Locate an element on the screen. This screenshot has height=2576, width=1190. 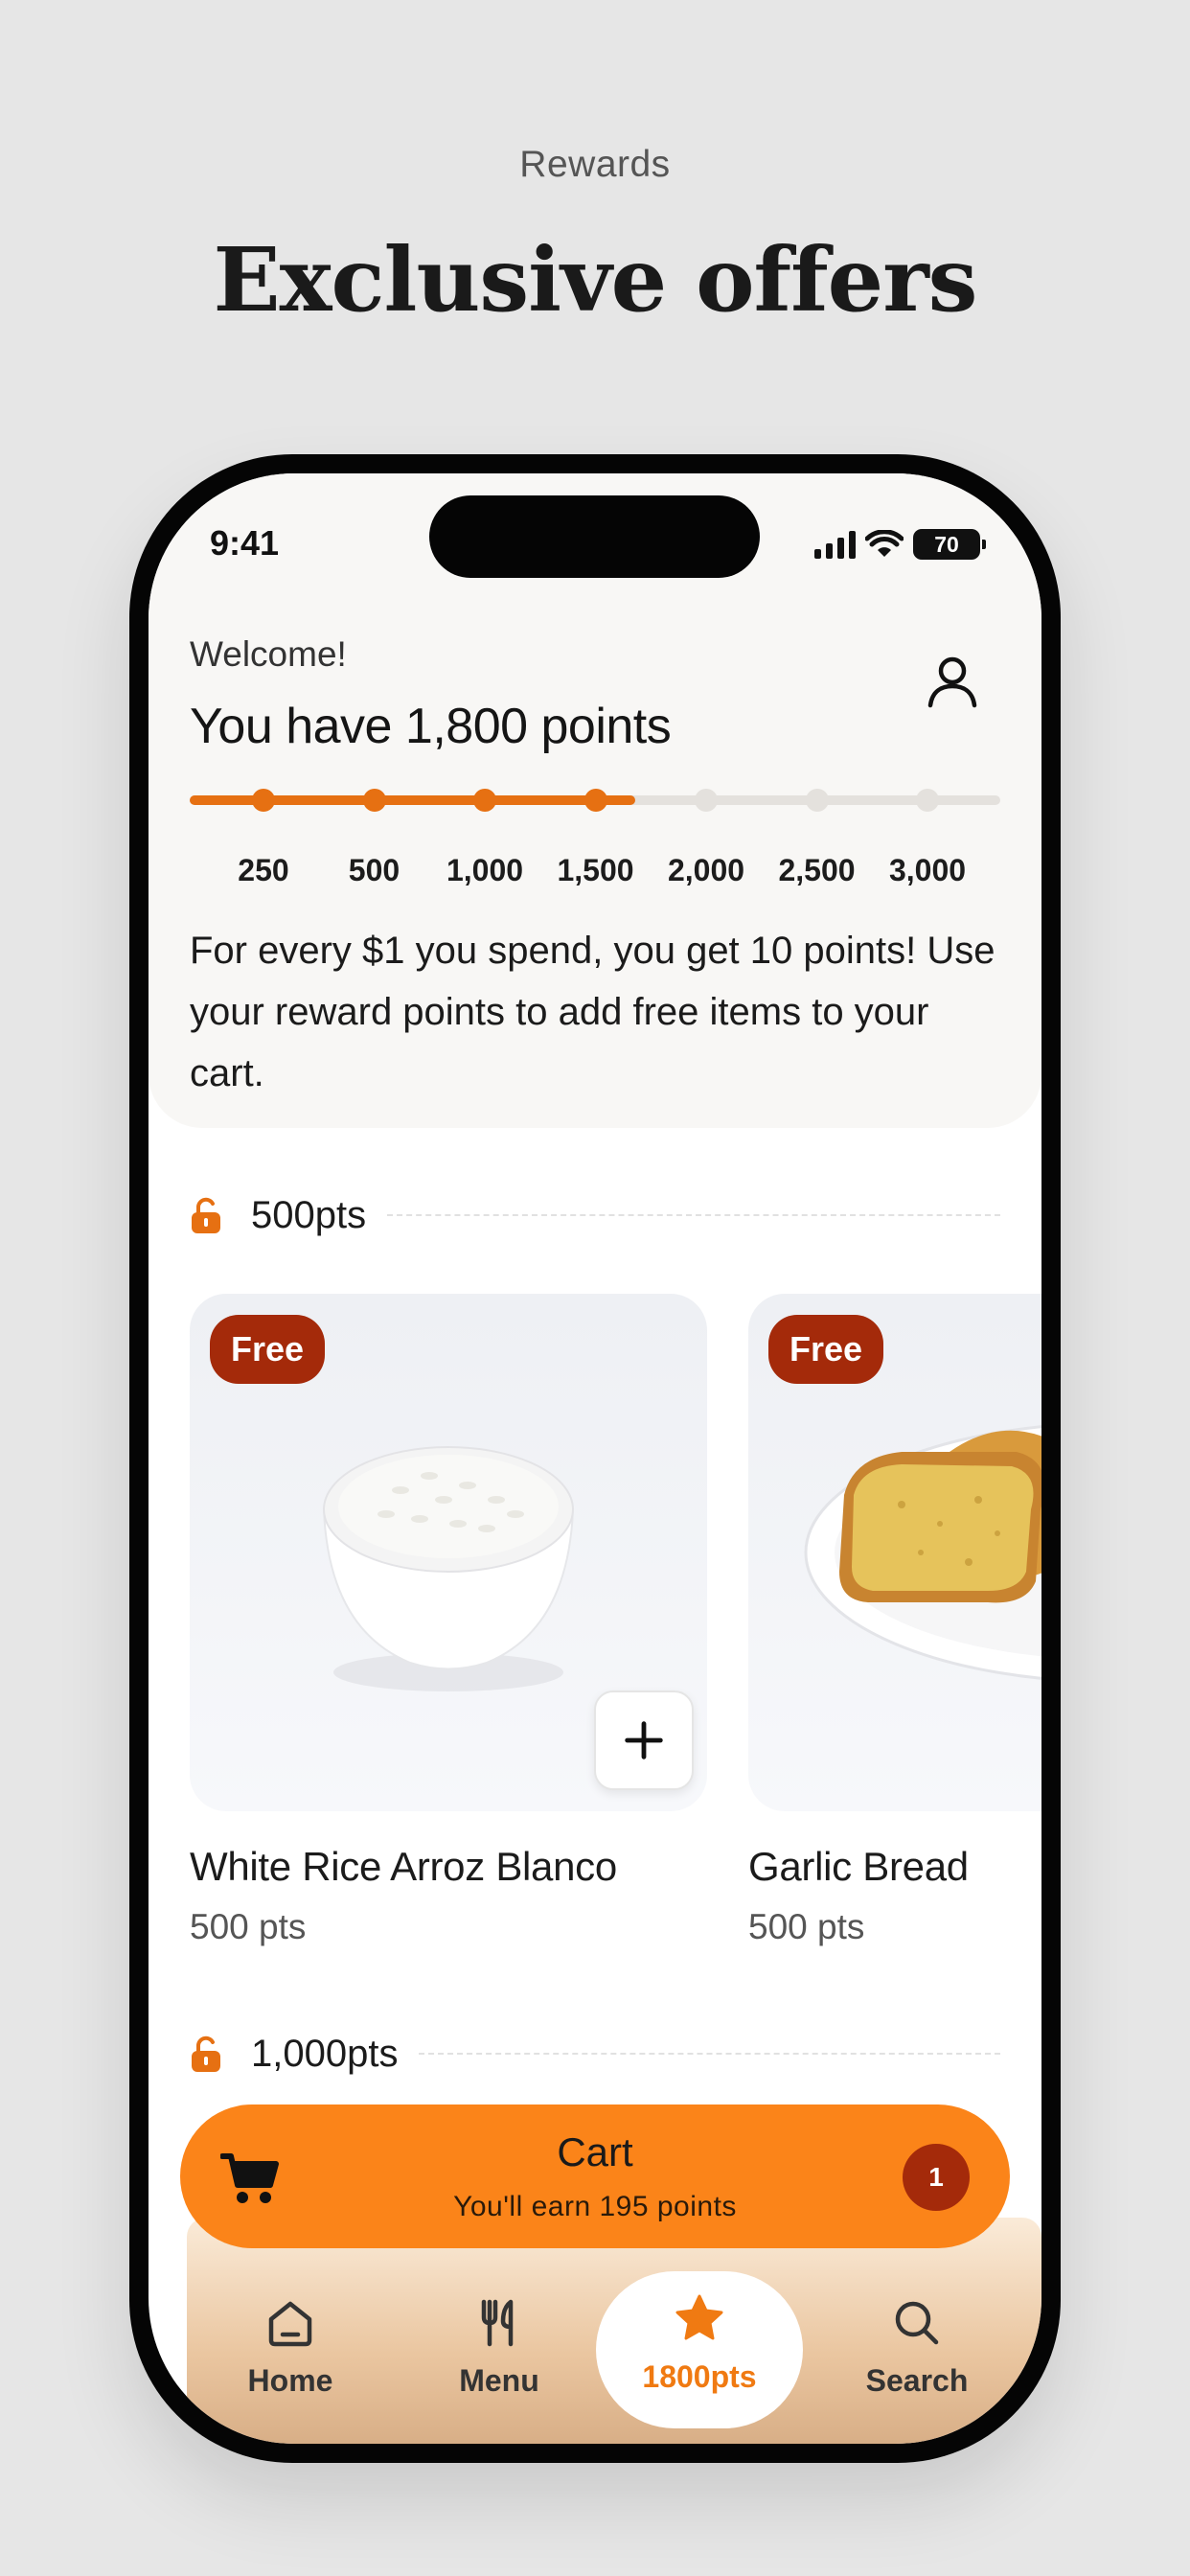
battery-icon: 70 is located at coordinates (950, 544).